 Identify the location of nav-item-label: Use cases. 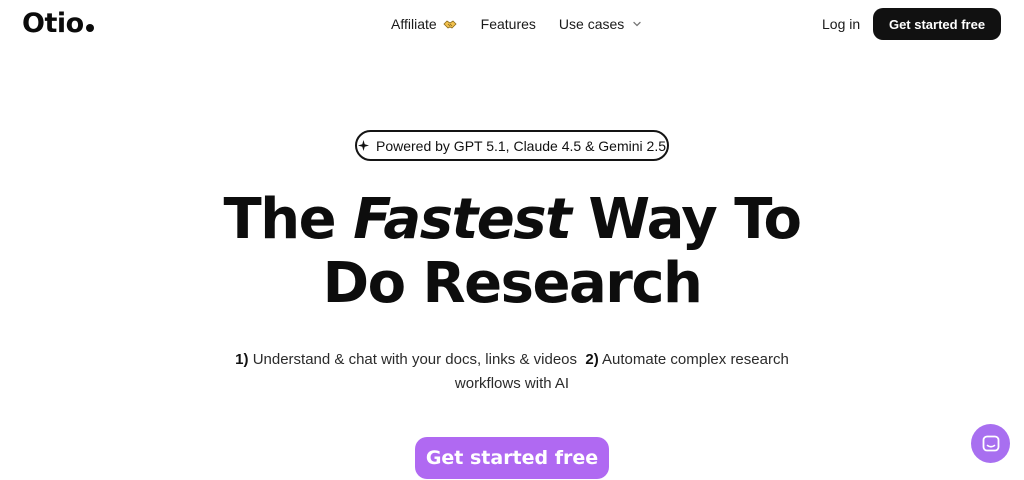
(591, 24).